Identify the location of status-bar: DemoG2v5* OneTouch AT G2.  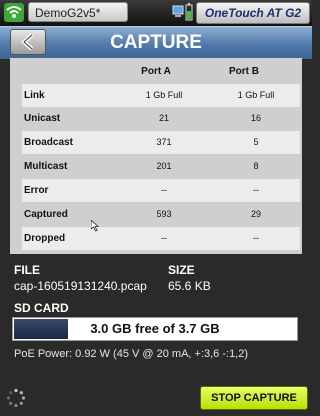
(156, 13).